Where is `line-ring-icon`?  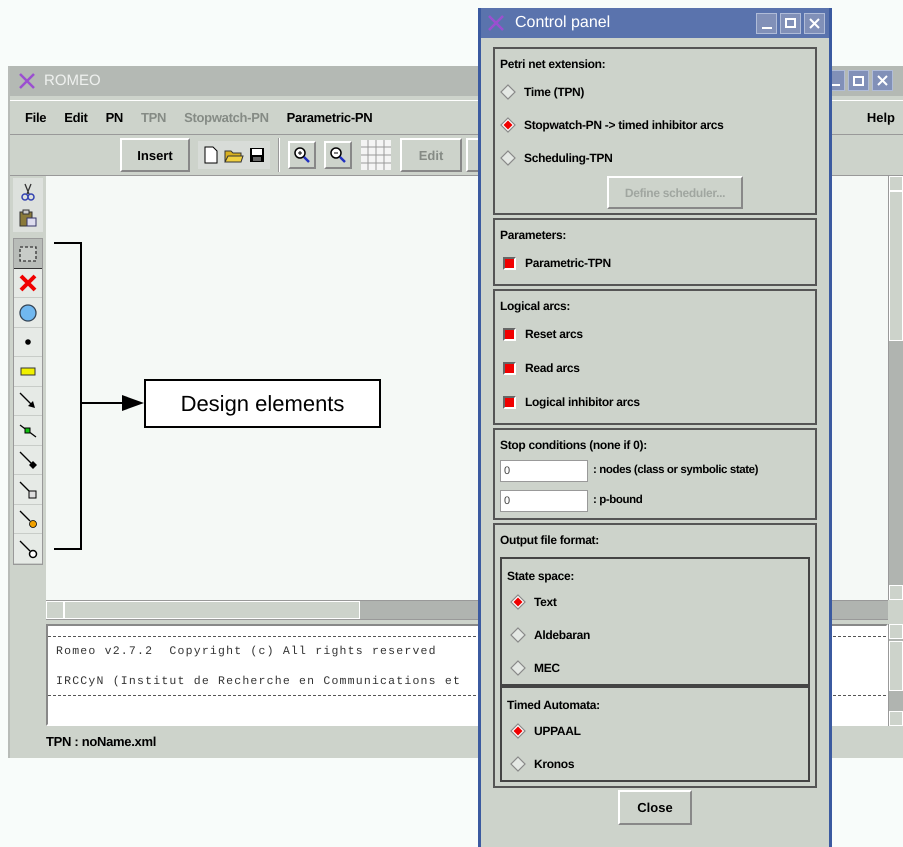
line-ring-icon is located at coordinates (28, 548).